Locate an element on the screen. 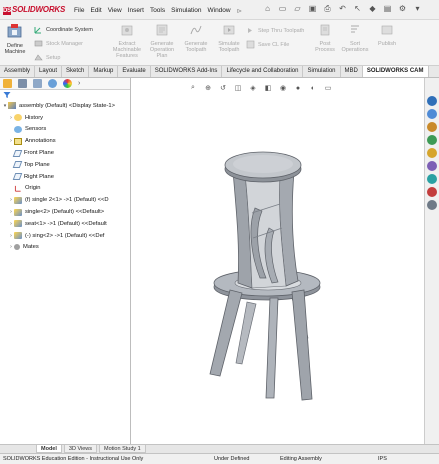 This screenshot has height=464, width=439. solidworks-resources-icon is located at coordinates (432, 101).